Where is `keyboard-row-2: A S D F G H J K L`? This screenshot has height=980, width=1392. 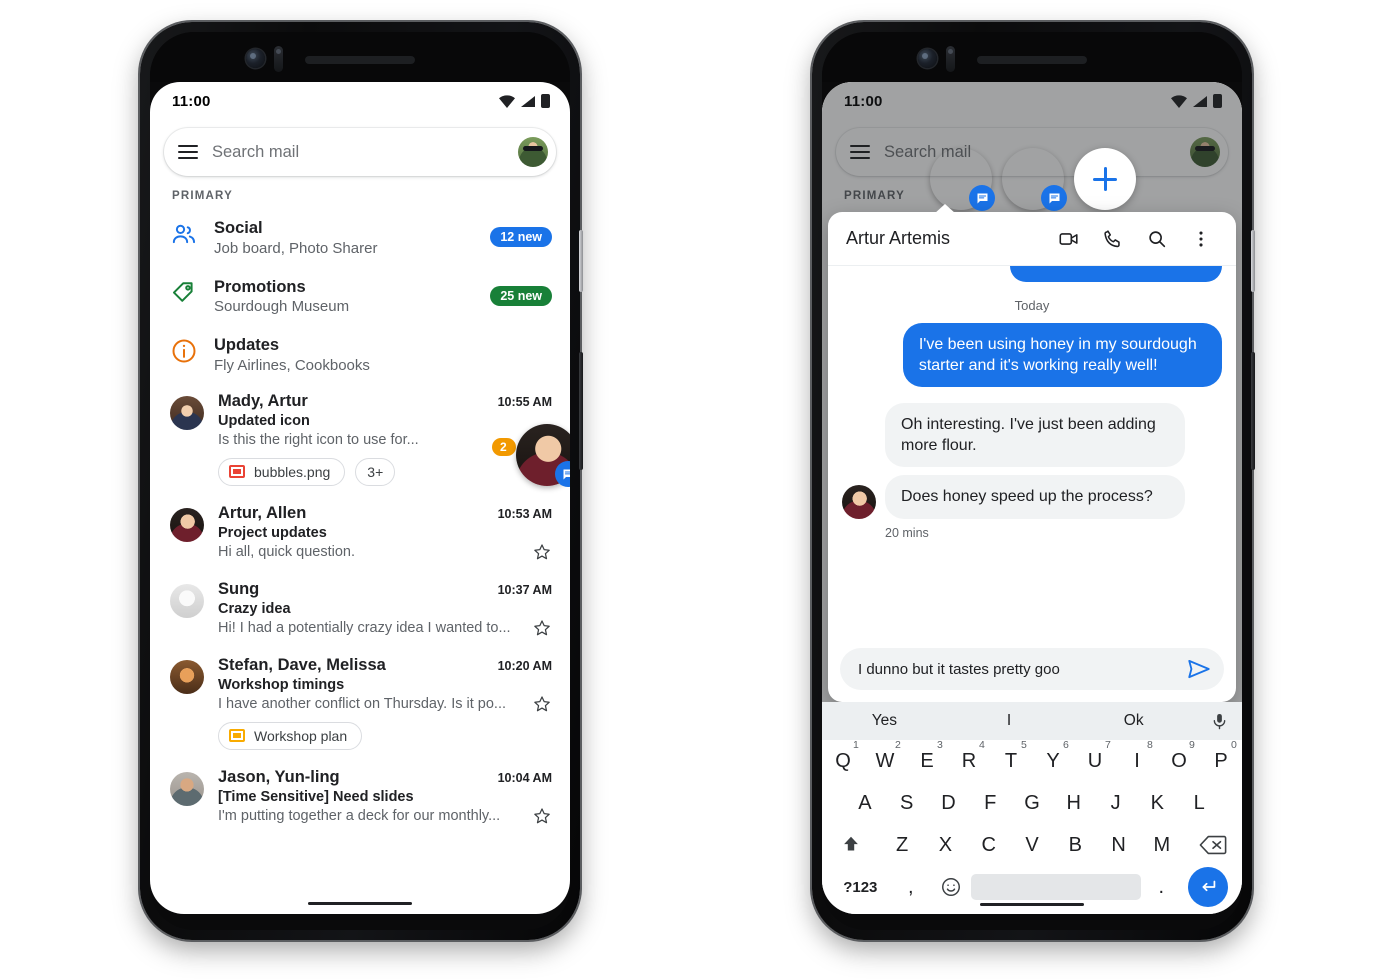 keyboard-row-2: A S D F G H J K L is located at coordinates (1032, 803).